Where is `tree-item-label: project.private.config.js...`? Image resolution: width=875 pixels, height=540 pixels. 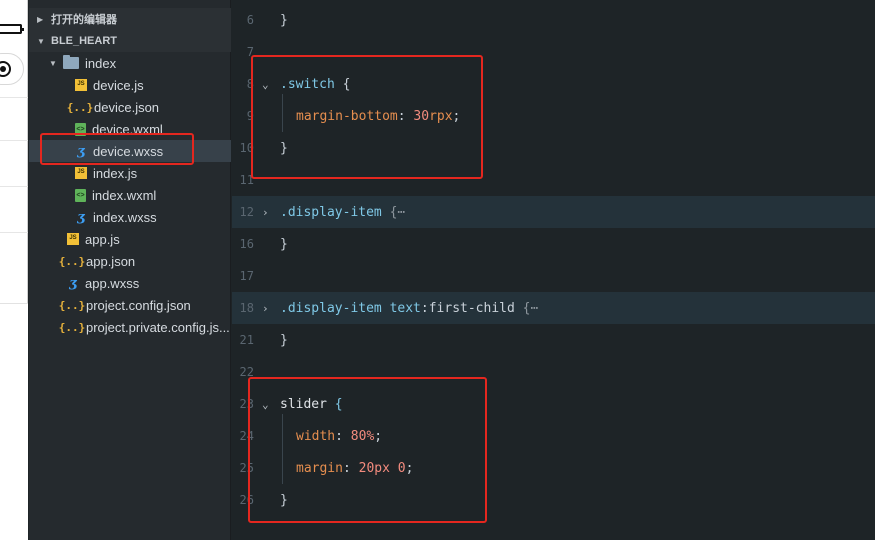 tree-item-label: project.private.config.js... is located at coordinates (158, 327).